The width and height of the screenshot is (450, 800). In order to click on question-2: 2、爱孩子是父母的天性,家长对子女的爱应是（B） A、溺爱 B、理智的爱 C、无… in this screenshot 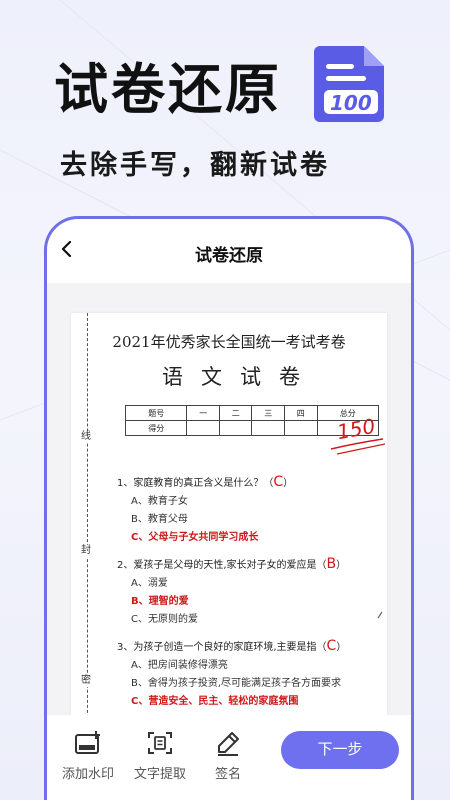, I will do `click(231, 592)`.